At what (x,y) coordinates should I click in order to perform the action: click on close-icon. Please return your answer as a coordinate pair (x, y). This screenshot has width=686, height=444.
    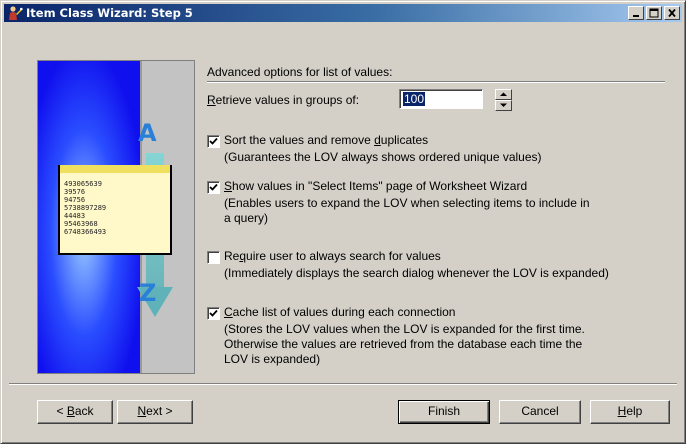
    Looking at the image, I should click on (672, 13).